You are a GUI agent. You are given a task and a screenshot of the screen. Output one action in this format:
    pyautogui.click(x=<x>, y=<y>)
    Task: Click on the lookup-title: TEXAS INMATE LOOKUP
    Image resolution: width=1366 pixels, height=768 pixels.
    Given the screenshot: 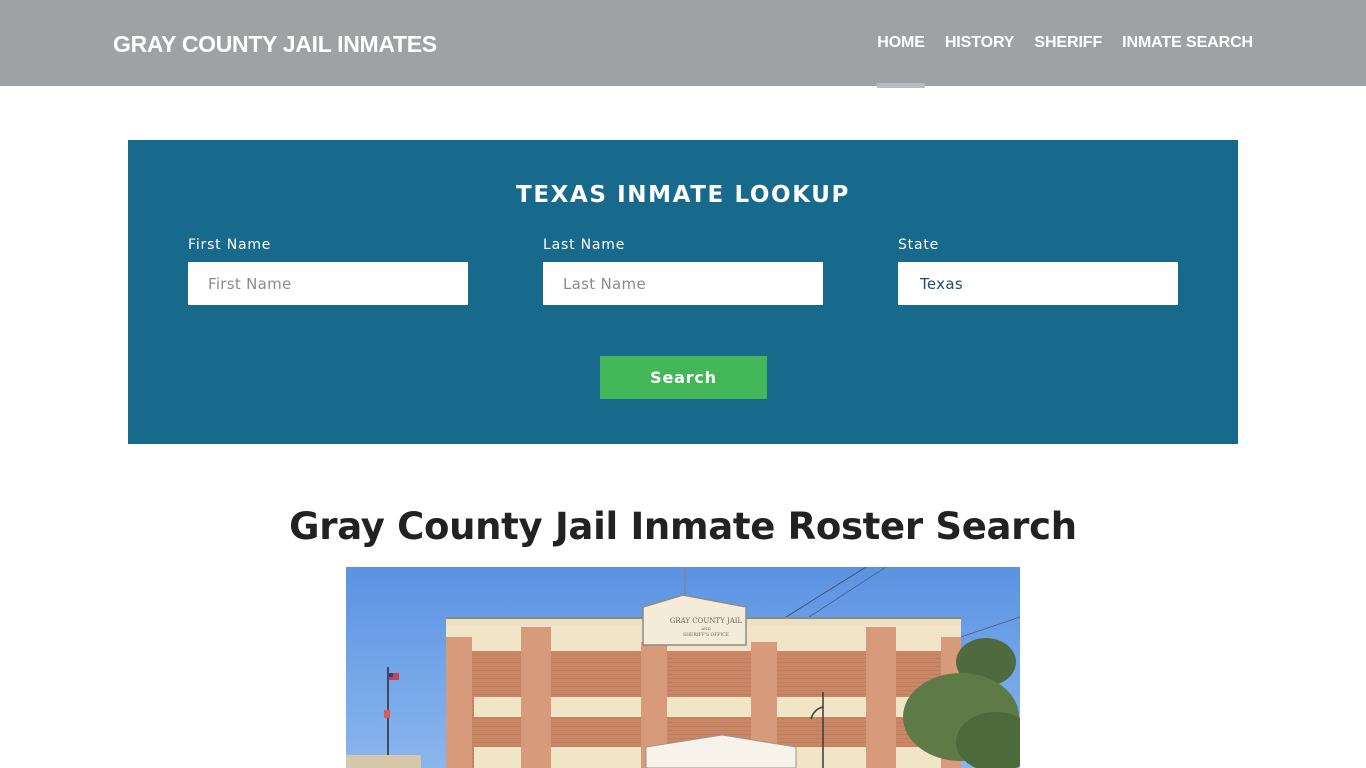 What is the action you would take?
    pyautogui.click(x=683, y=195)
    